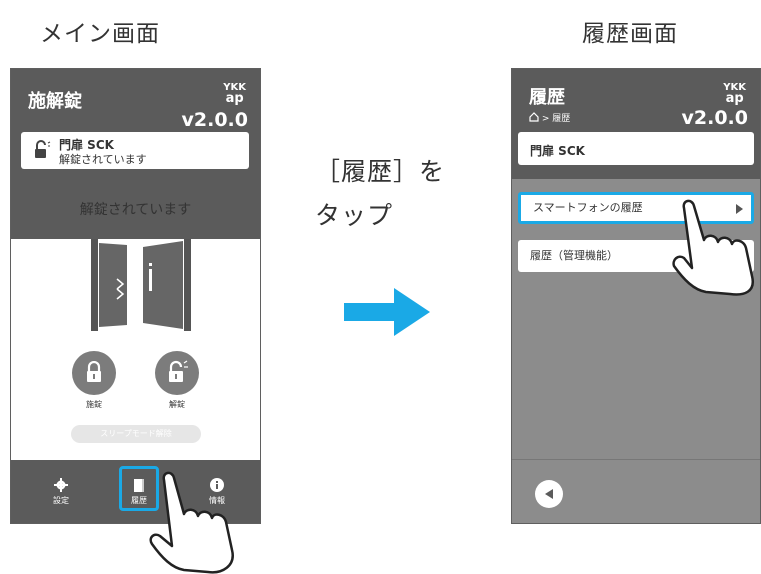 The height and width of the screenshot is (574, 761). I want to click on chevron-left-icon, so click(549, 494).